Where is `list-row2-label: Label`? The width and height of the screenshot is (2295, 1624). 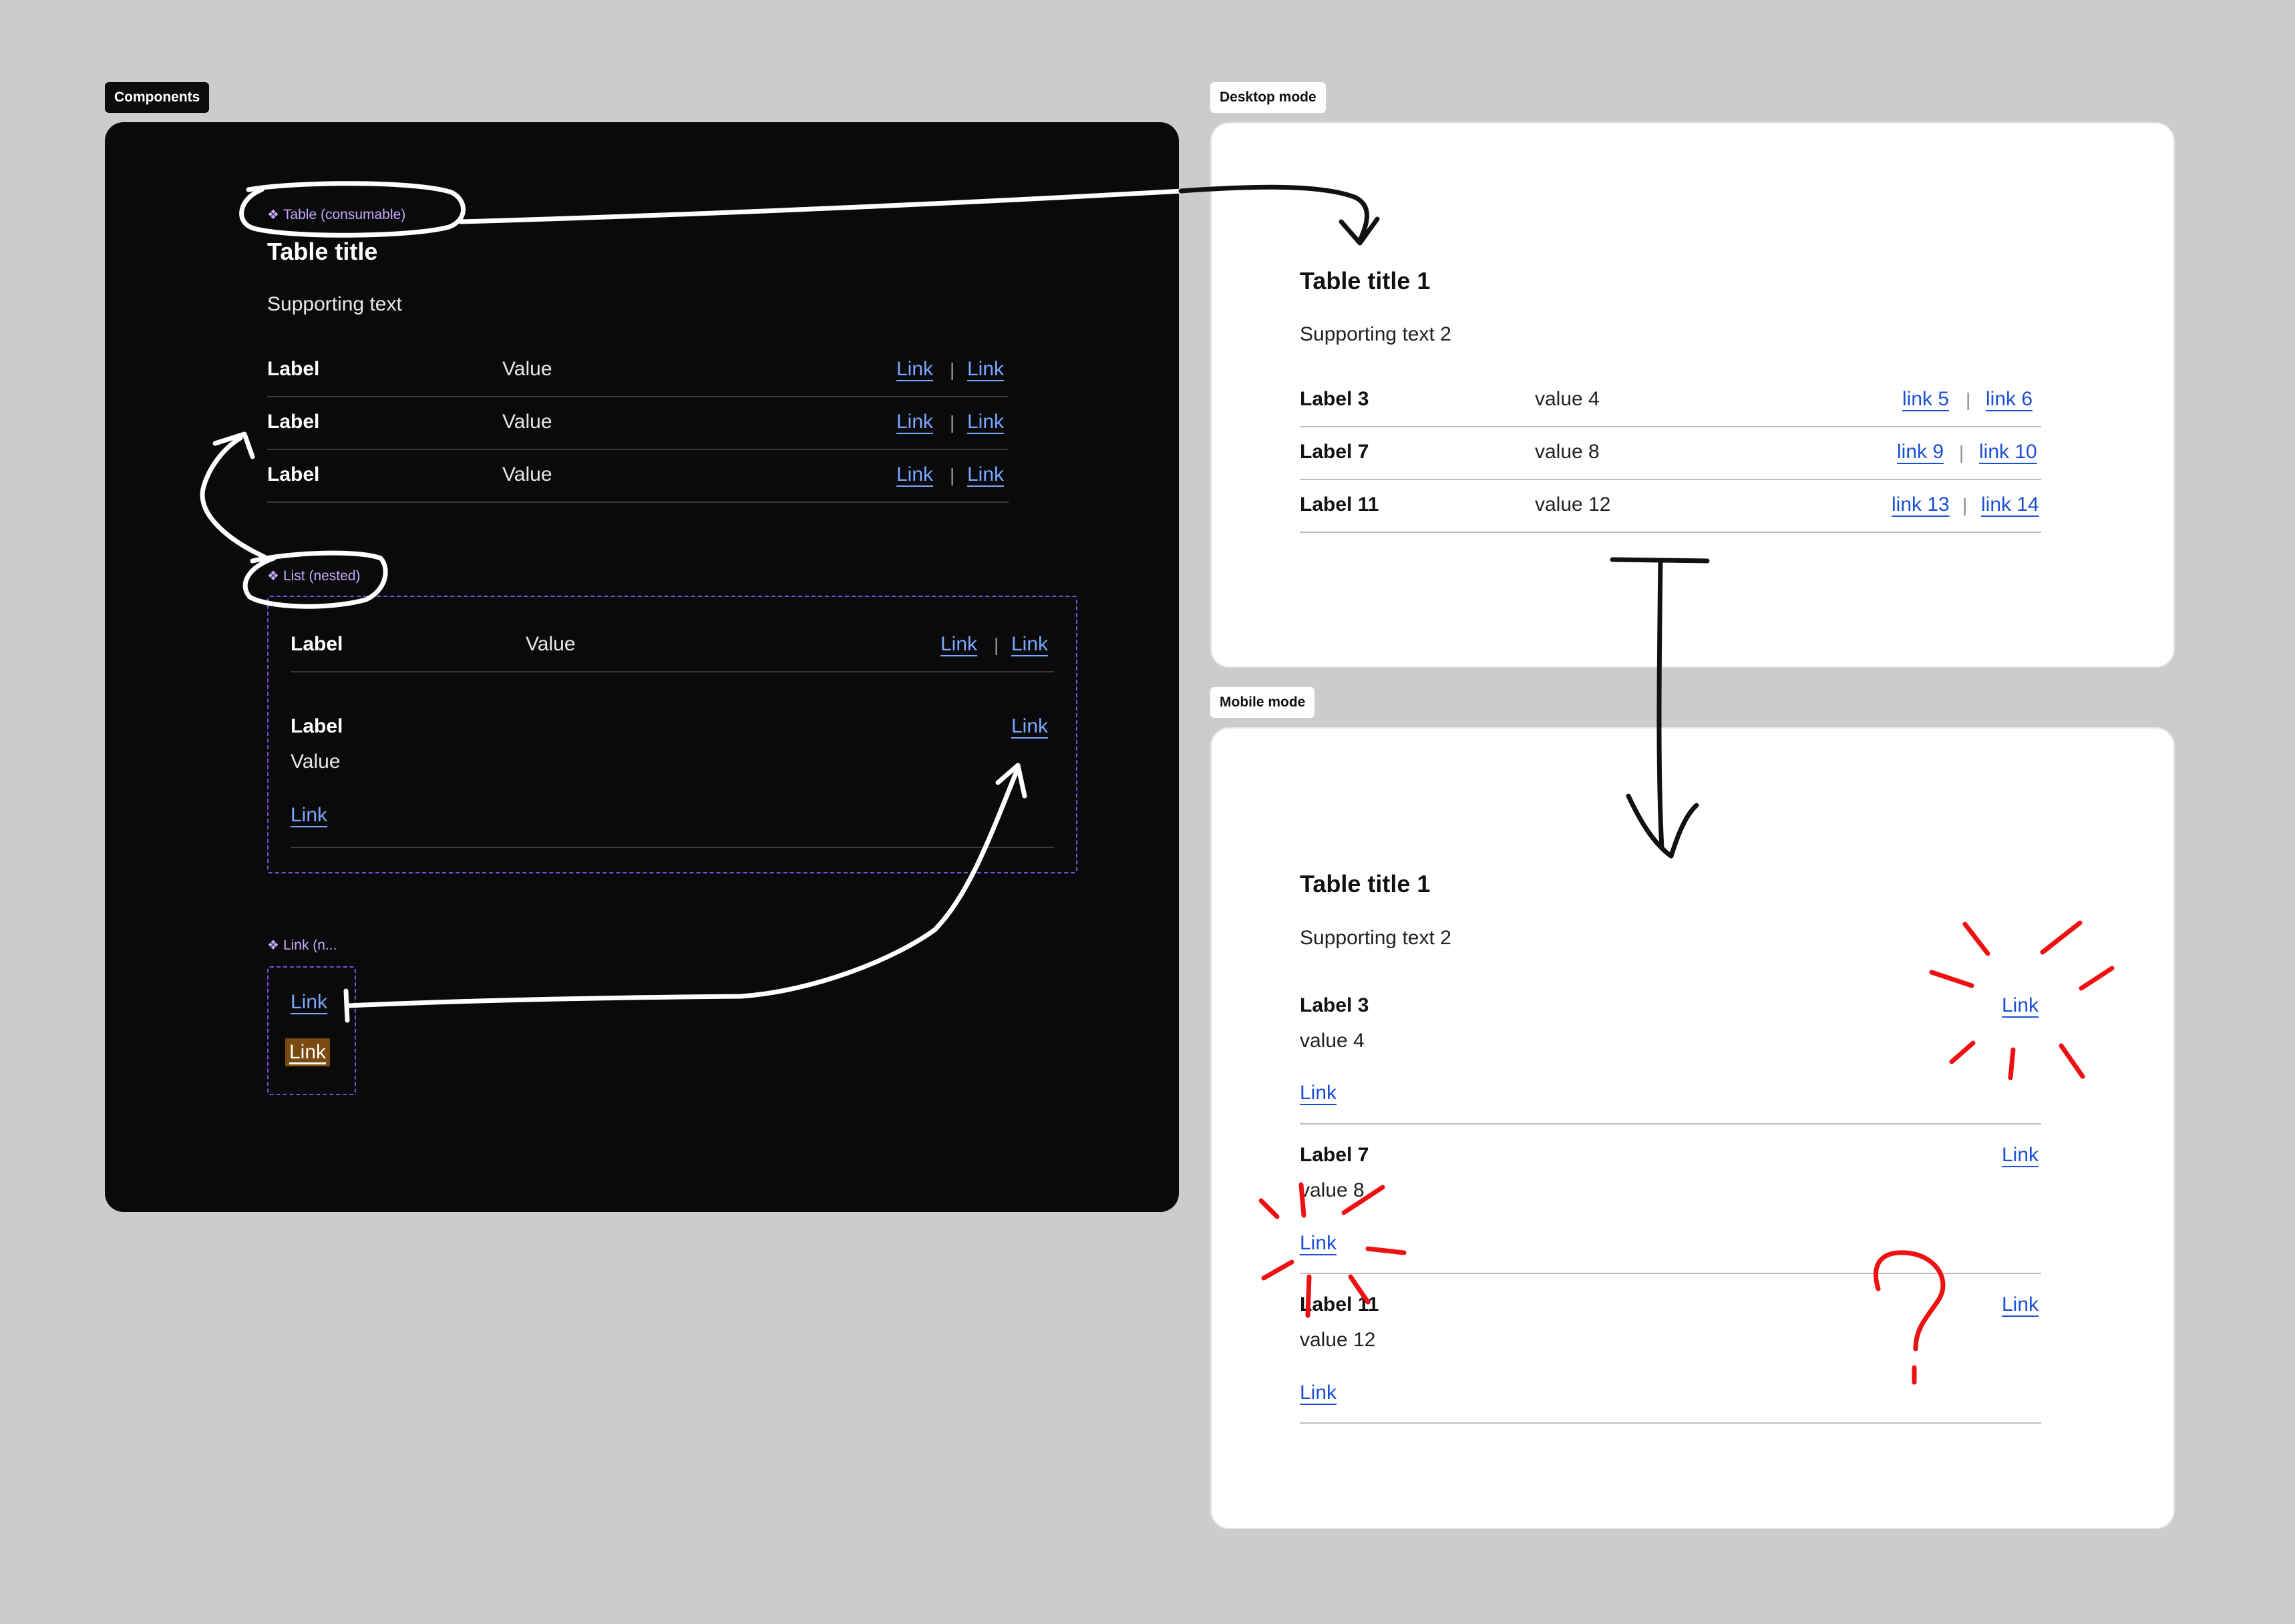 list-row2-label: Label is located at coordinates (317, 726).